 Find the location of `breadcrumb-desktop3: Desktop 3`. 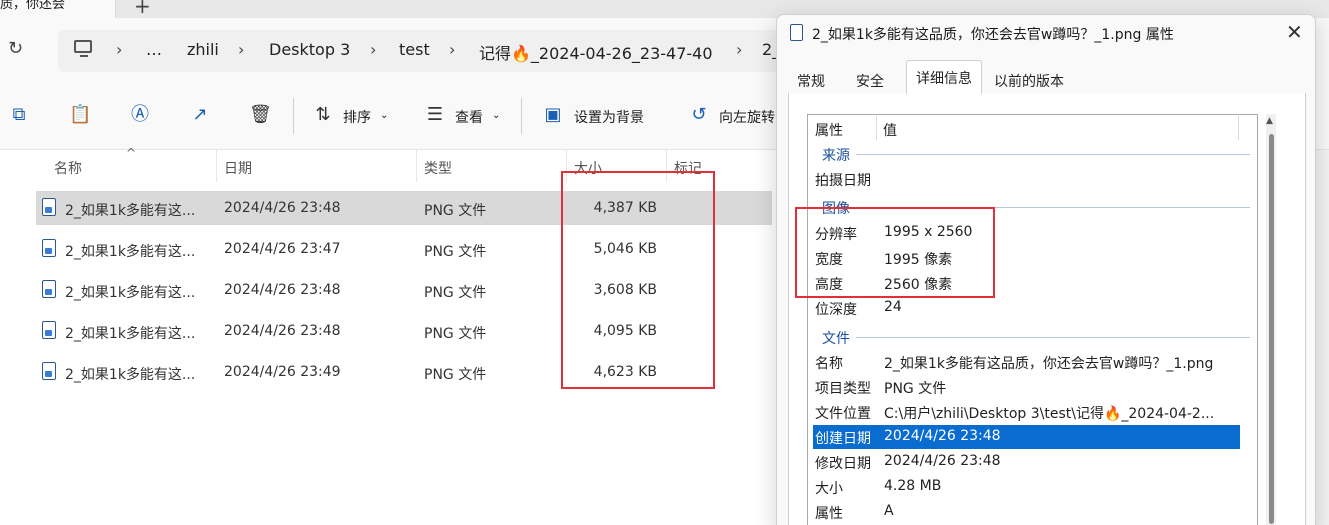

breadcrumb-desktop3: Desktop 3 is located at coordinates (309, 49).